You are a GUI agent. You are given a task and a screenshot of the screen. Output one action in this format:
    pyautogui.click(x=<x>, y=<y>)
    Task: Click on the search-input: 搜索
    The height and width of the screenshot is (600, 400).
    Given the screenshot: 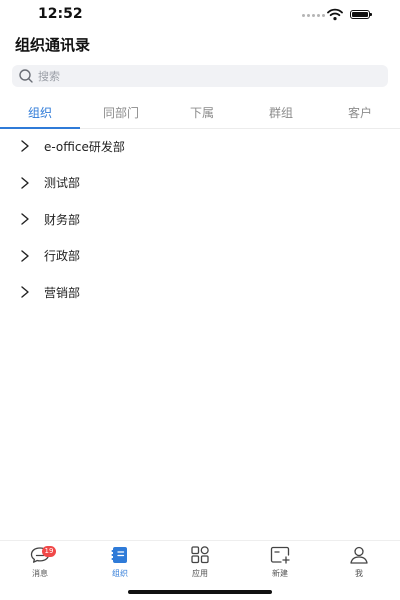 What is the action you would take?
    pyautogui.click(x=200, y=76)
    